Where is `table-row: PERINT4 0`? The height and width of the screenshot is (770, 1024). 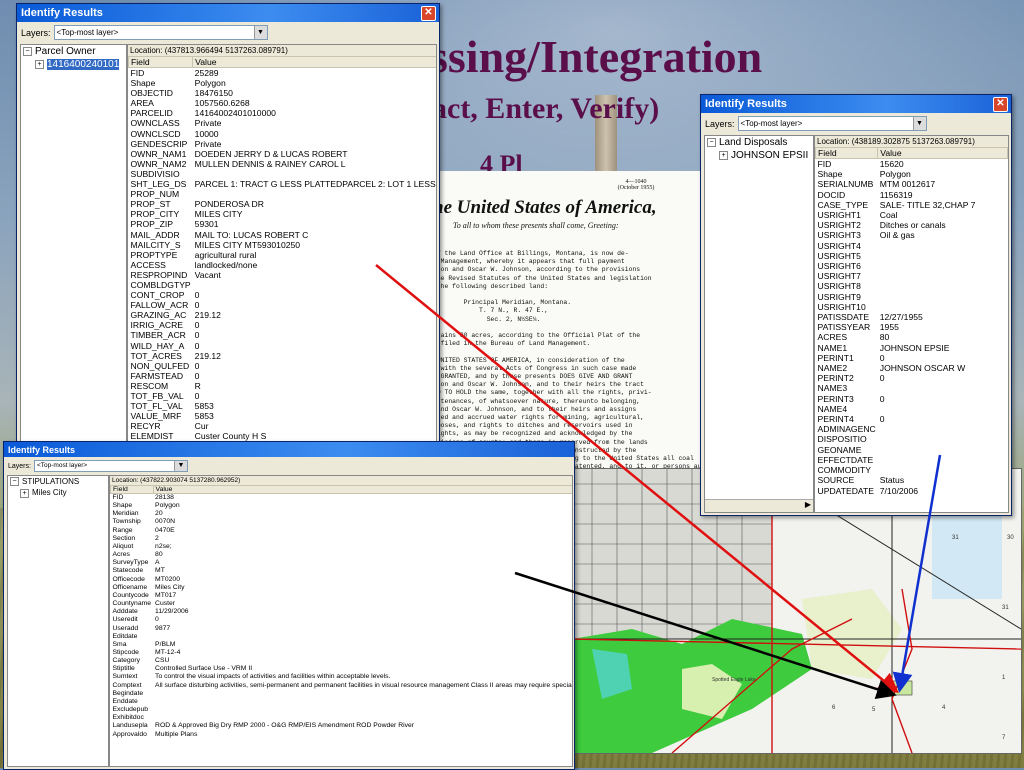
table-row: PERINT4 0 is located at coordinates (912, 419).